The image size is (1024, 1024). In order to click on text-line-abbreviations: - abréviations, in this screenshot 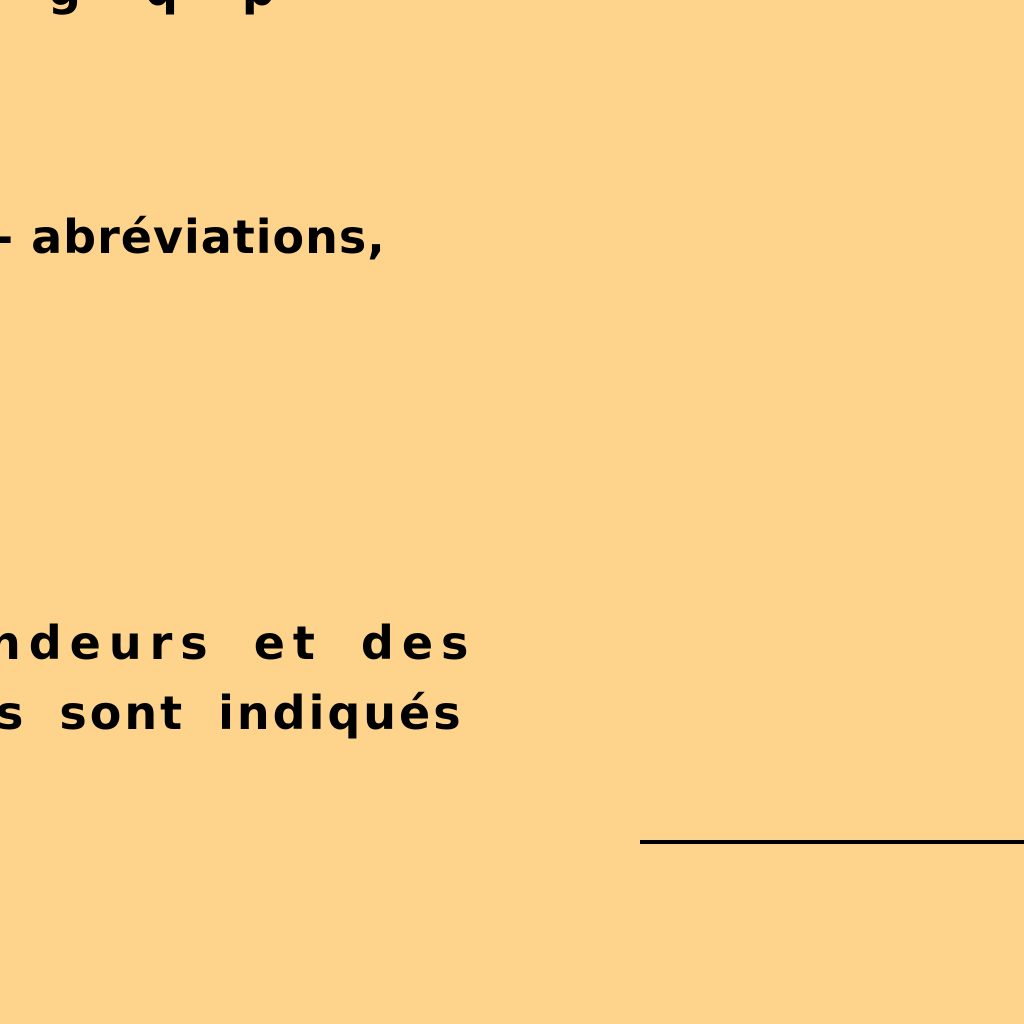, I will do `click(193, 237)`.